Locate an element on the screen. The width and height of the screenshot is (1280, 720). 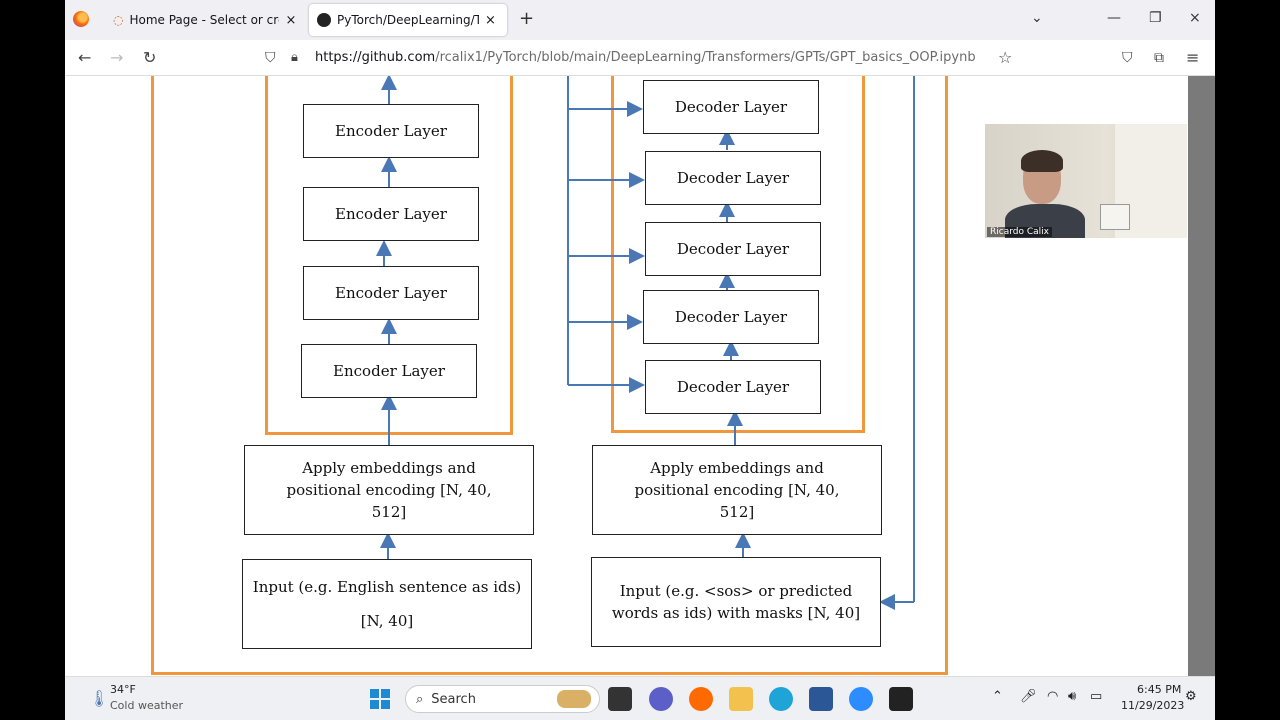
windows-start-icon is located at coordinates (380, 699).